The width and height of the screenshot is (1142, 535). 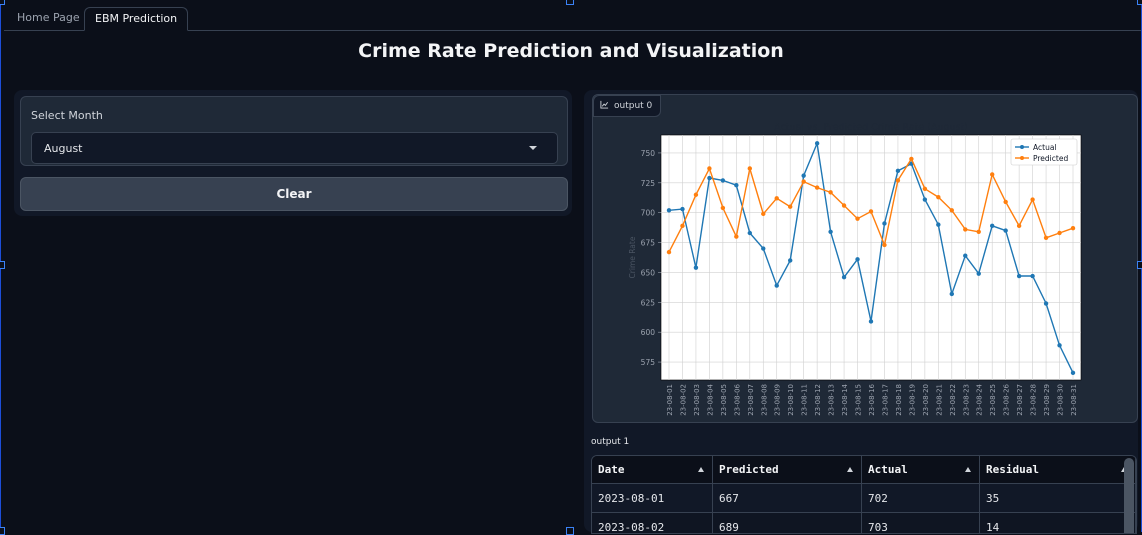 I want to click on tab-ebm-prediction: EBM Prediction, so click(x=136, y=19).